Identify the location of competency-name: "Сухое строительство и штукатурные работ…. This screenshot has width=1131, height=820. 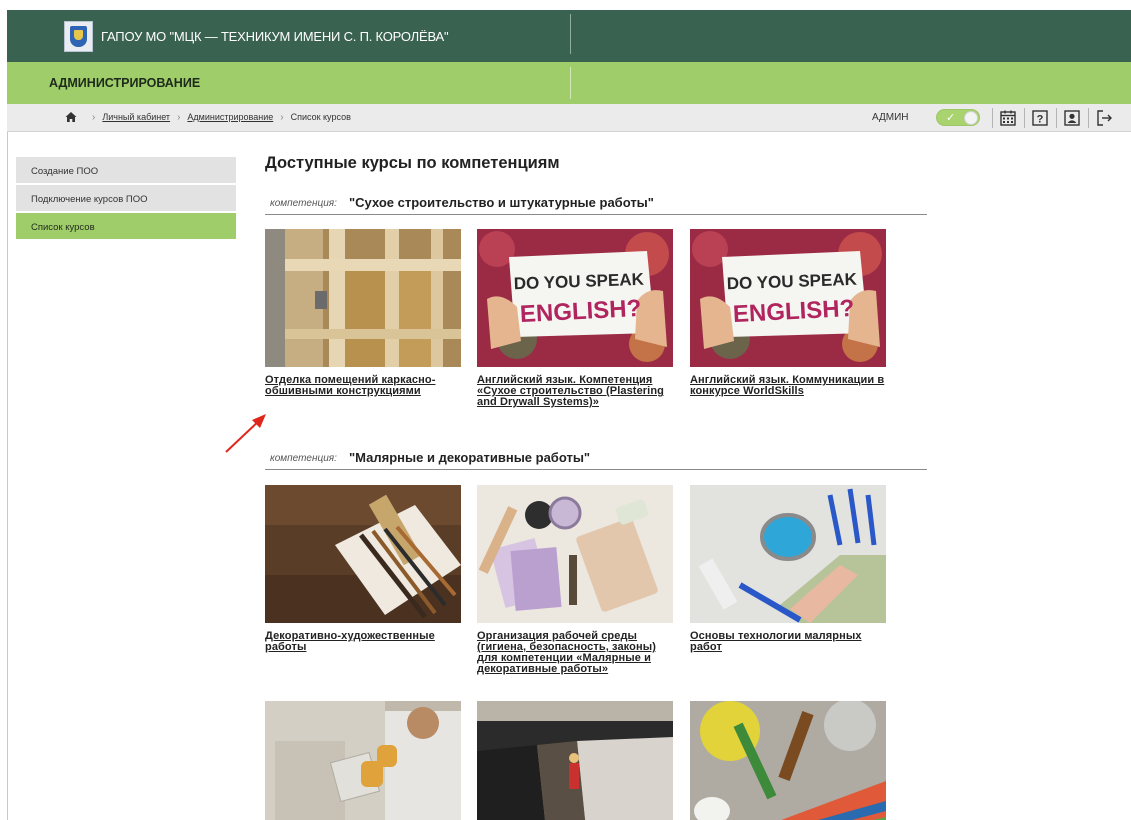
(501, 202).